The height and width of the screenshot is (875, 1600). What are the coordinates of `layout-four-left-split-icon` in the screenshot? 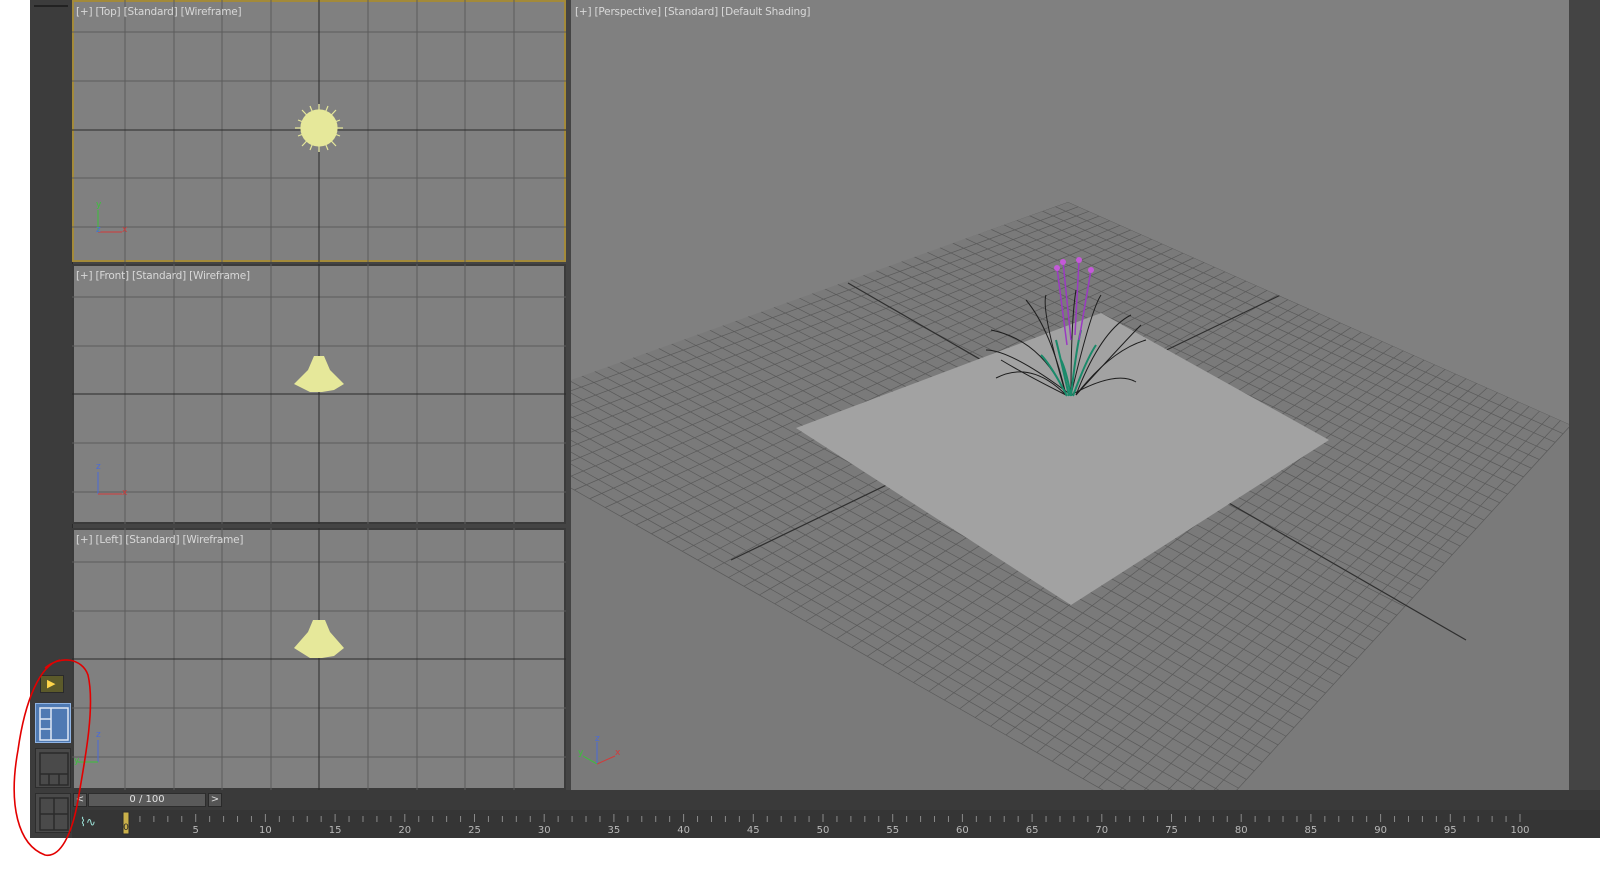 It's located at (54, 724).